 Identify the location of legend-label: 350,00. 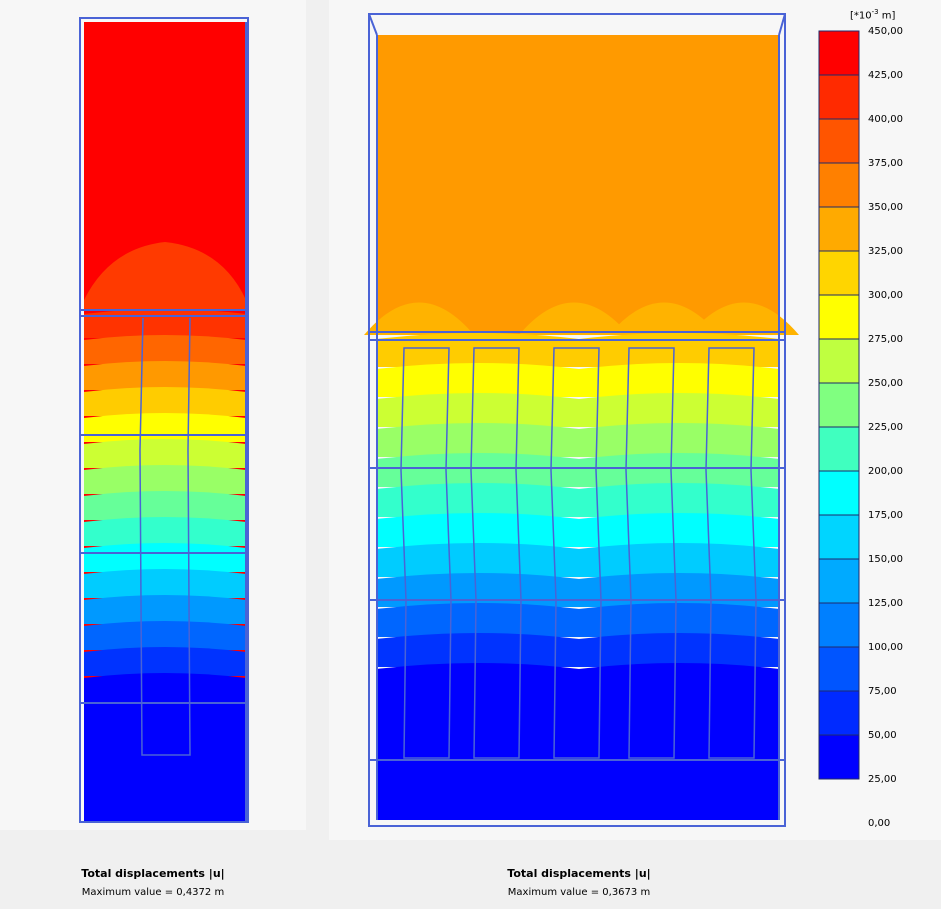
(885, 207).